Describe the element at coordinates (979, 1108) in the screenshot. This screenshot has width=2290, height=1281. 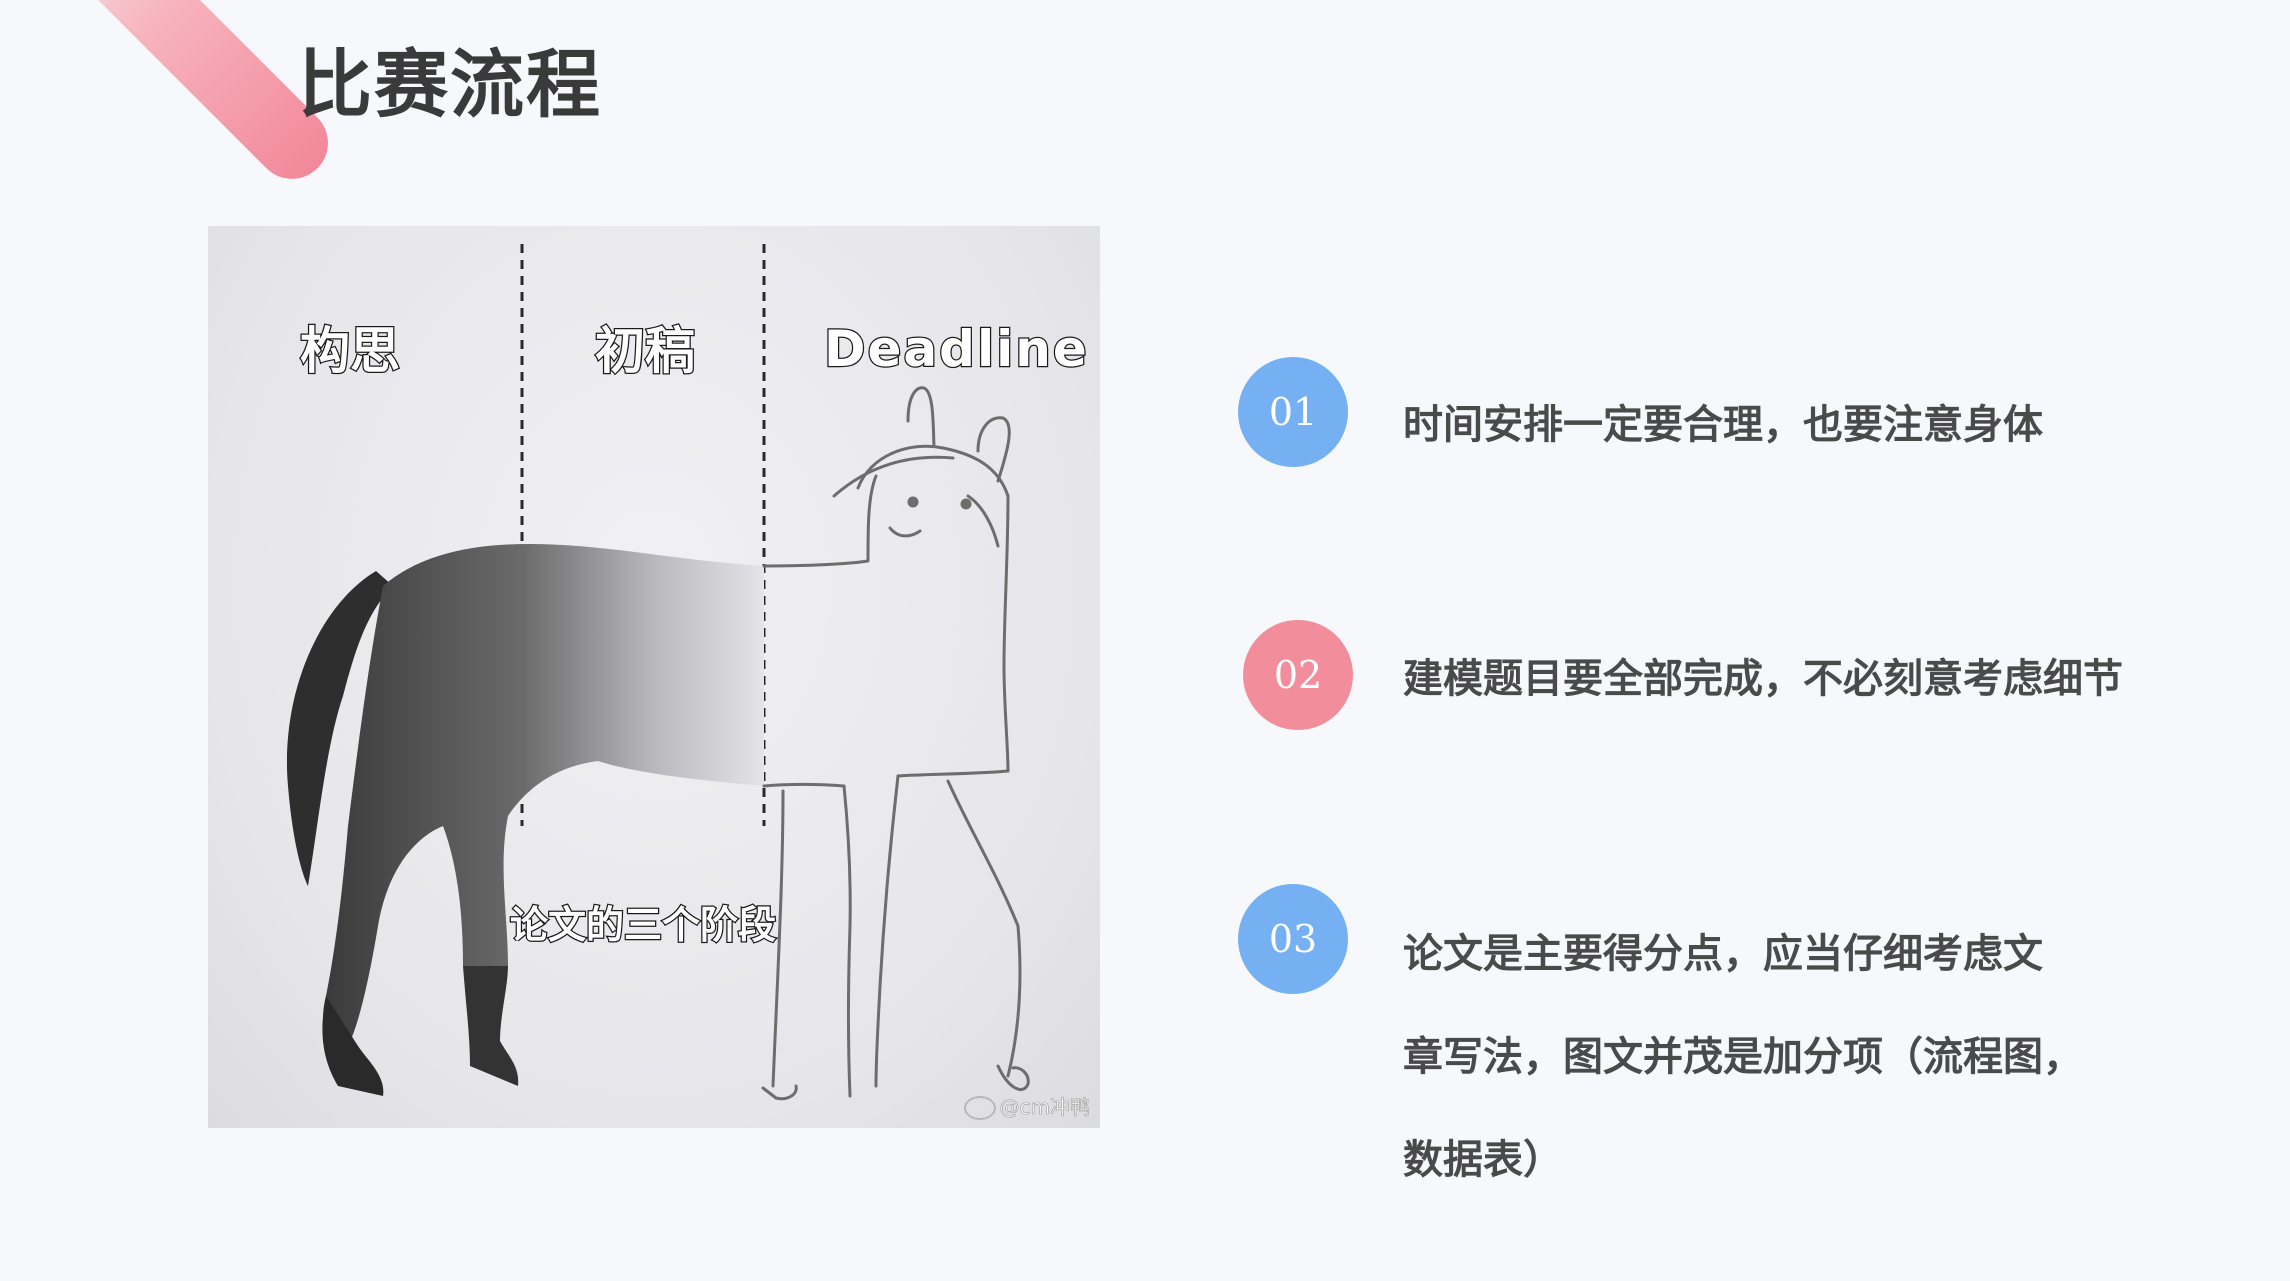
I see `weibo-icon` at that location.